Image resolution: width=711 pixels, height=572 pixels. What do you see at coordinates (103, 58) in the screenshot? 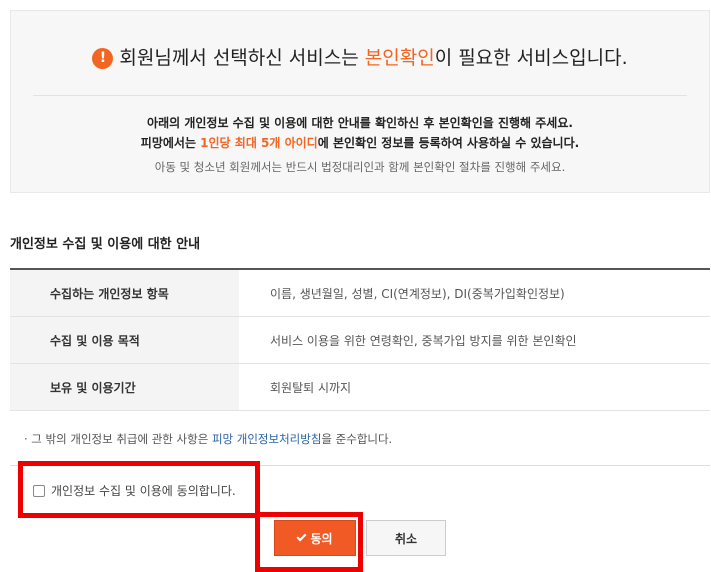
I see `alert-icon: !` at bounding box center [103, 58].